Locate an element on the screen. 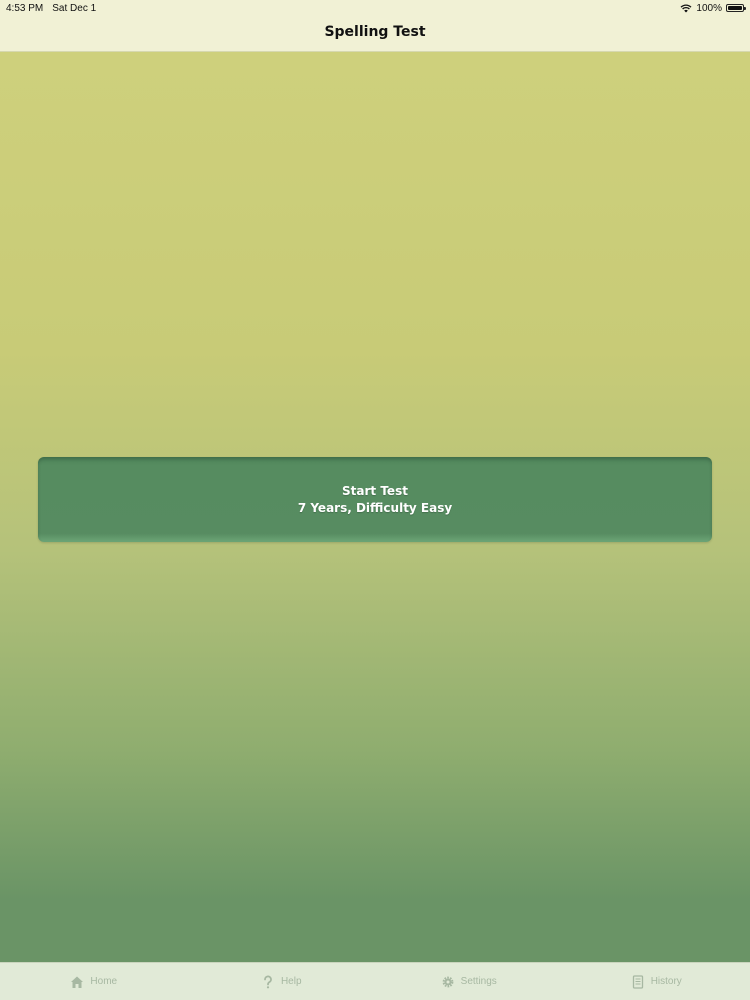  document-icon is located at coordinates (638, 981).